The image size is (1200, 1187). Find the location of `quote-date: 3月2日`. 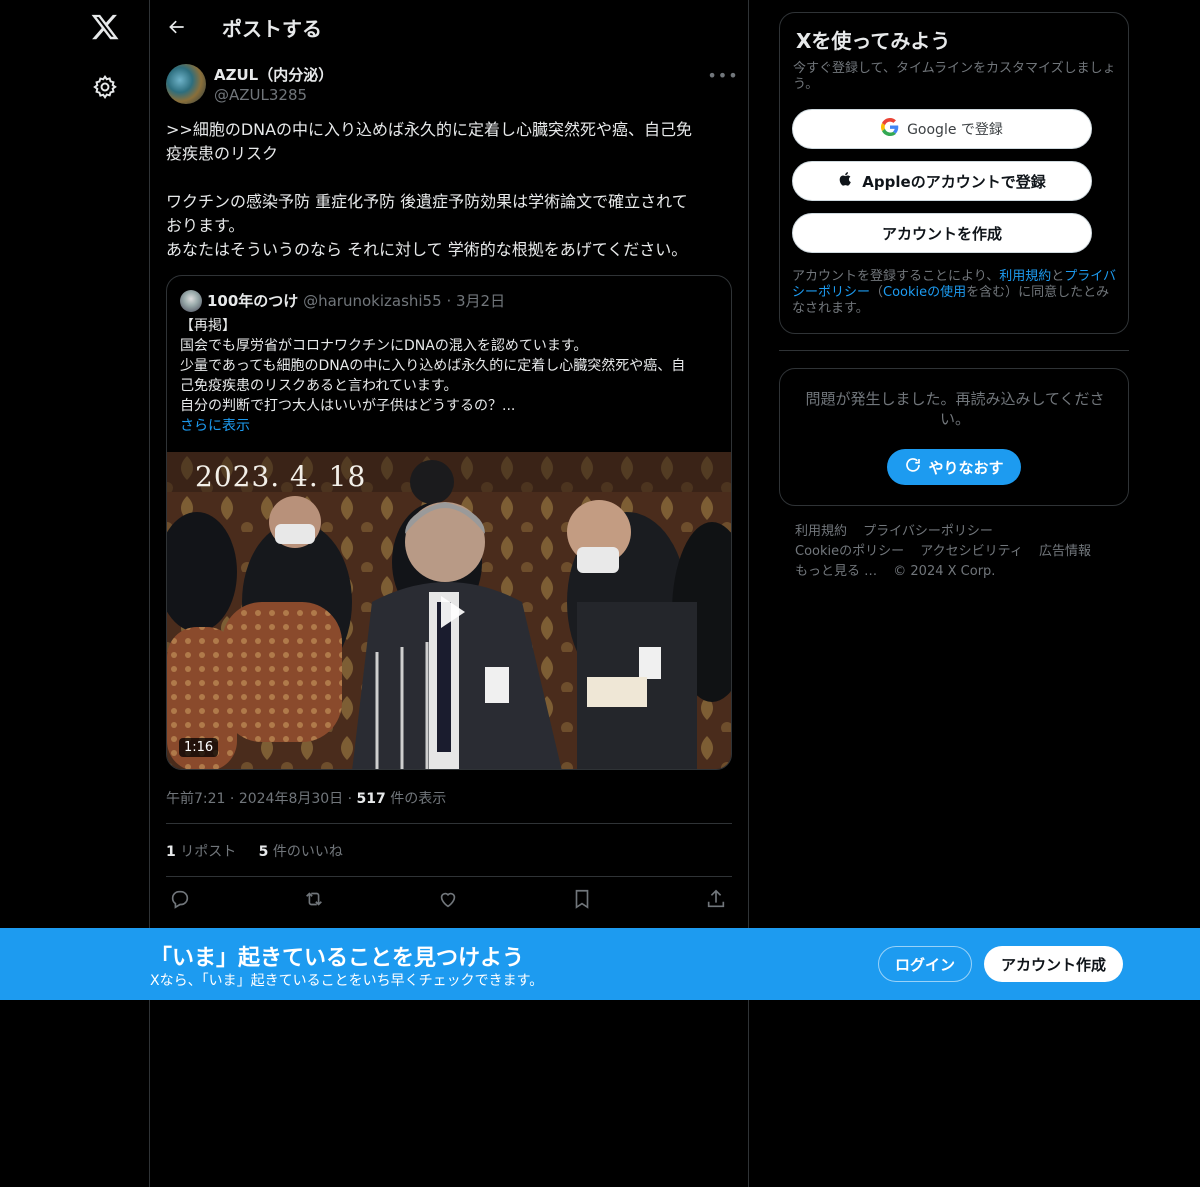

quote-date: 3月2日 is located at coordinates (481, 301).